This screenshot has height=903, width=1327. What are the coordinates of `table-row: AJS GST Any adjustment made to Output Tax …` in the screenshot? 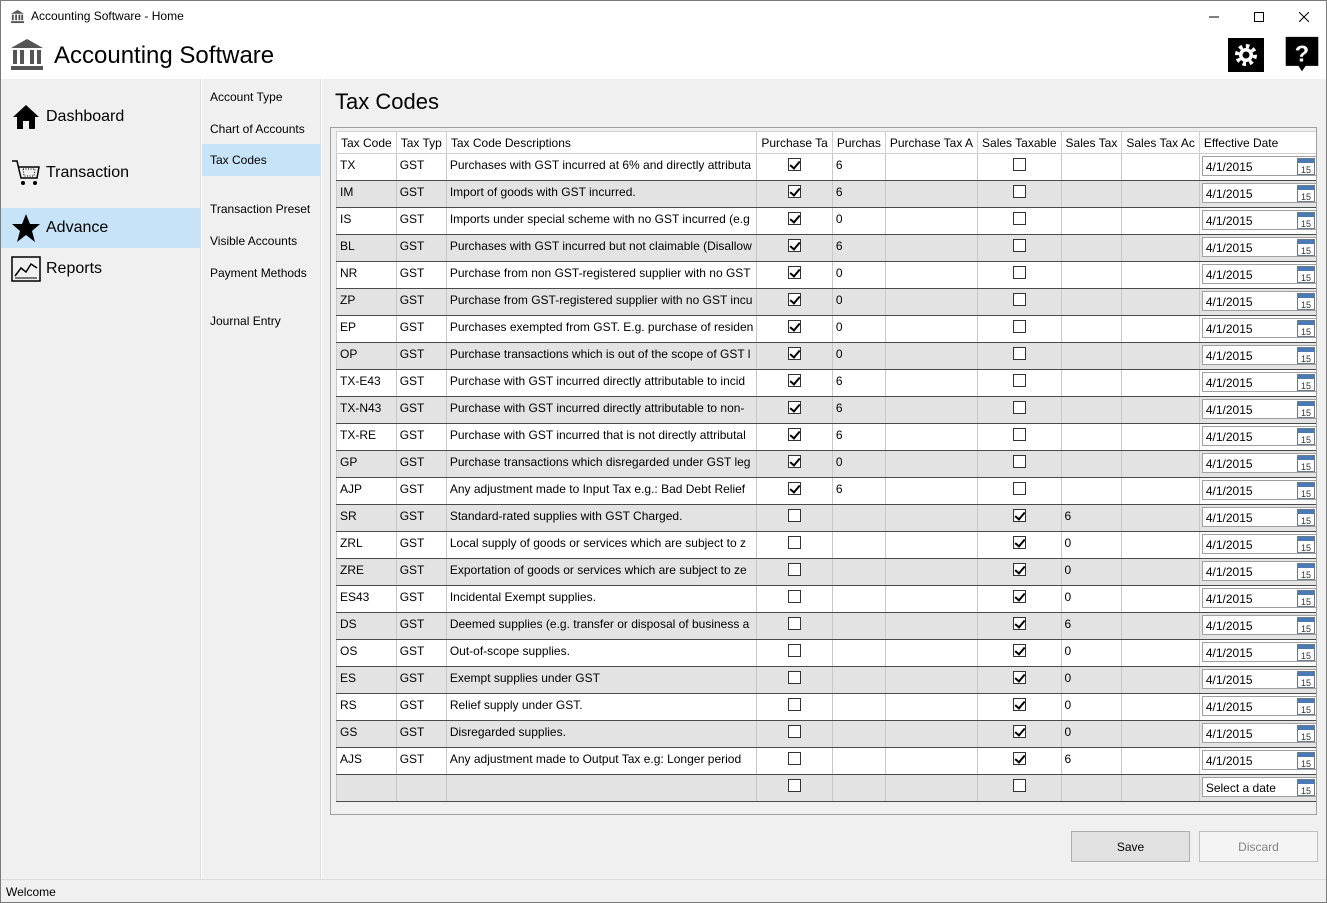 It's located at (826, 761).